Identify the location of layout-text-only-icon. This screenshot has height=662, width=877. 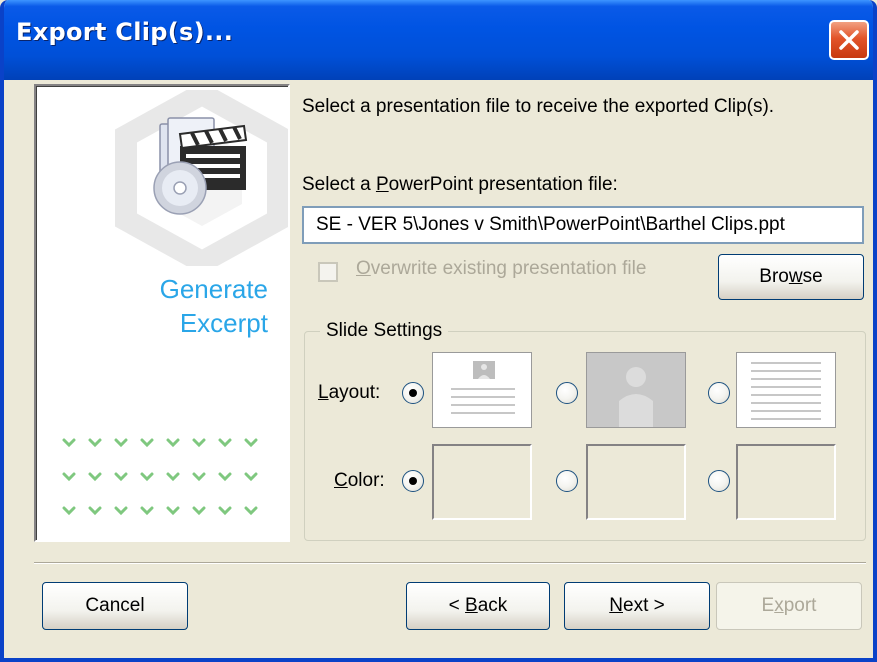
(786, 391).